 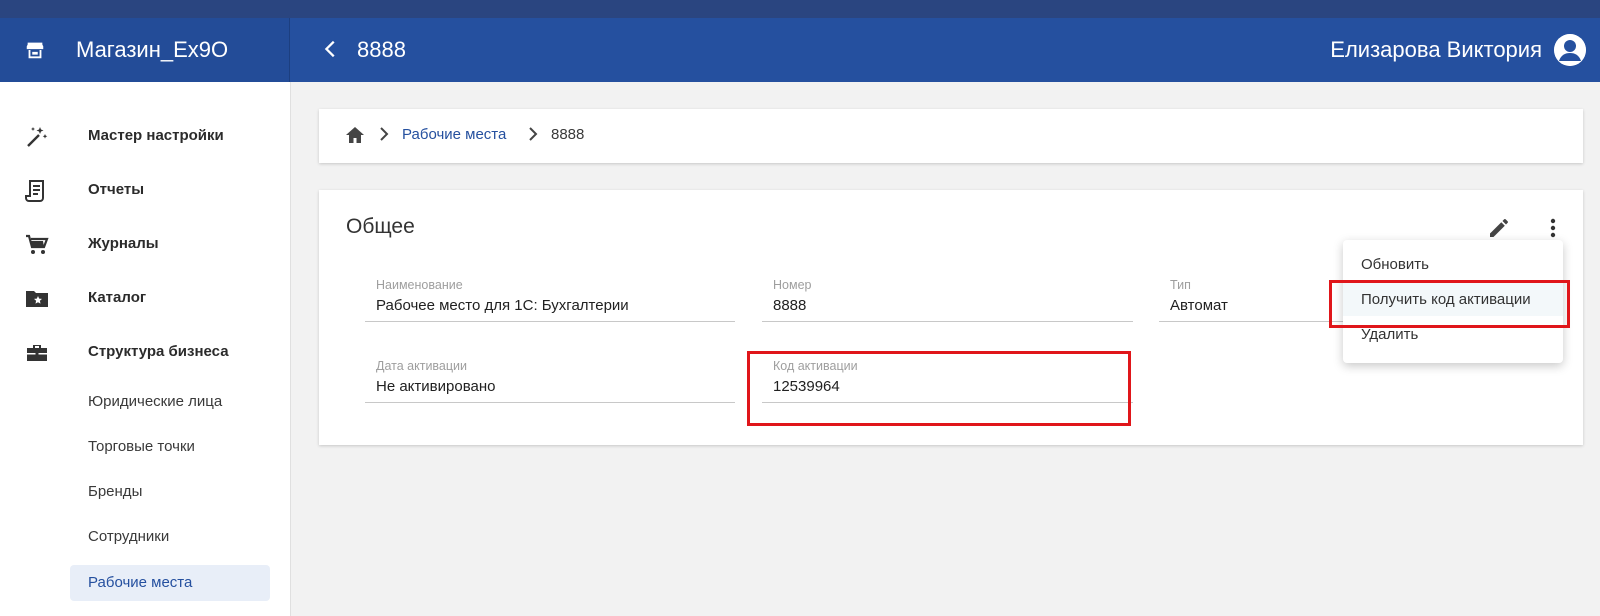 What do you see at coordinates (568, 134) in the screenshot?
I see `breadcrumb-current: 8888` at bounding box center [568, 134].